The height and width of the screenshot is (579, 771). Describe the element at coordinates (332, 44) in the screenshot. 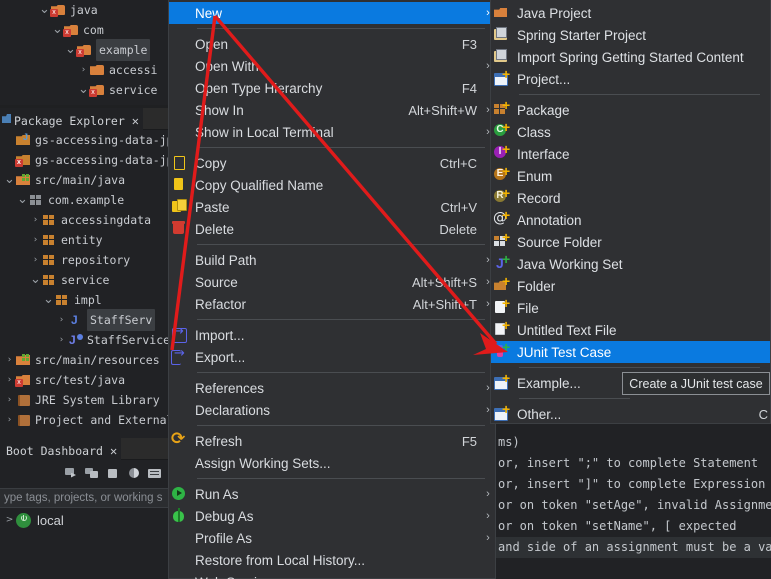

I see `menu-item-open: Open F3` at that location.